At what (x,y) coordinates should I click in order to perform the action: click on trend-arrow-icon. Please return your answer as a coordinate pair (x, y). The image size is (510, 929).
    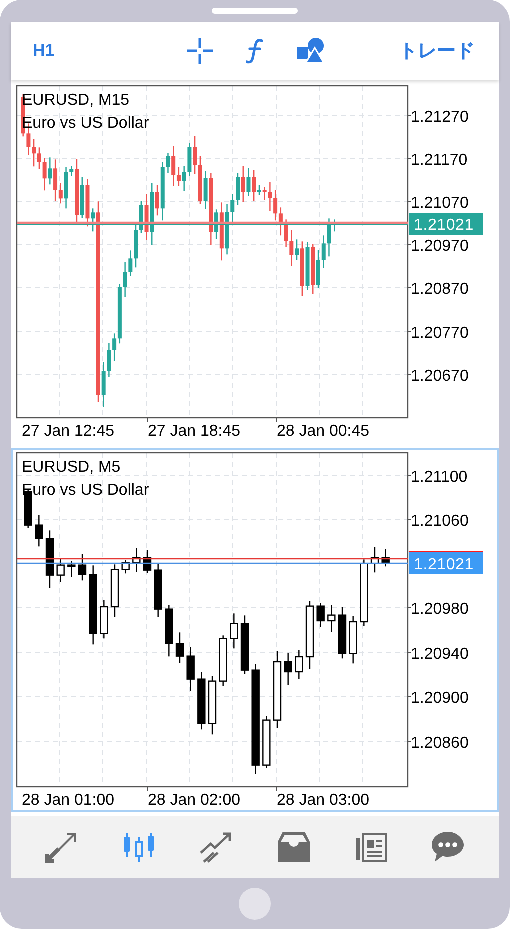
    Looking at the image, I should click on (216, 847).